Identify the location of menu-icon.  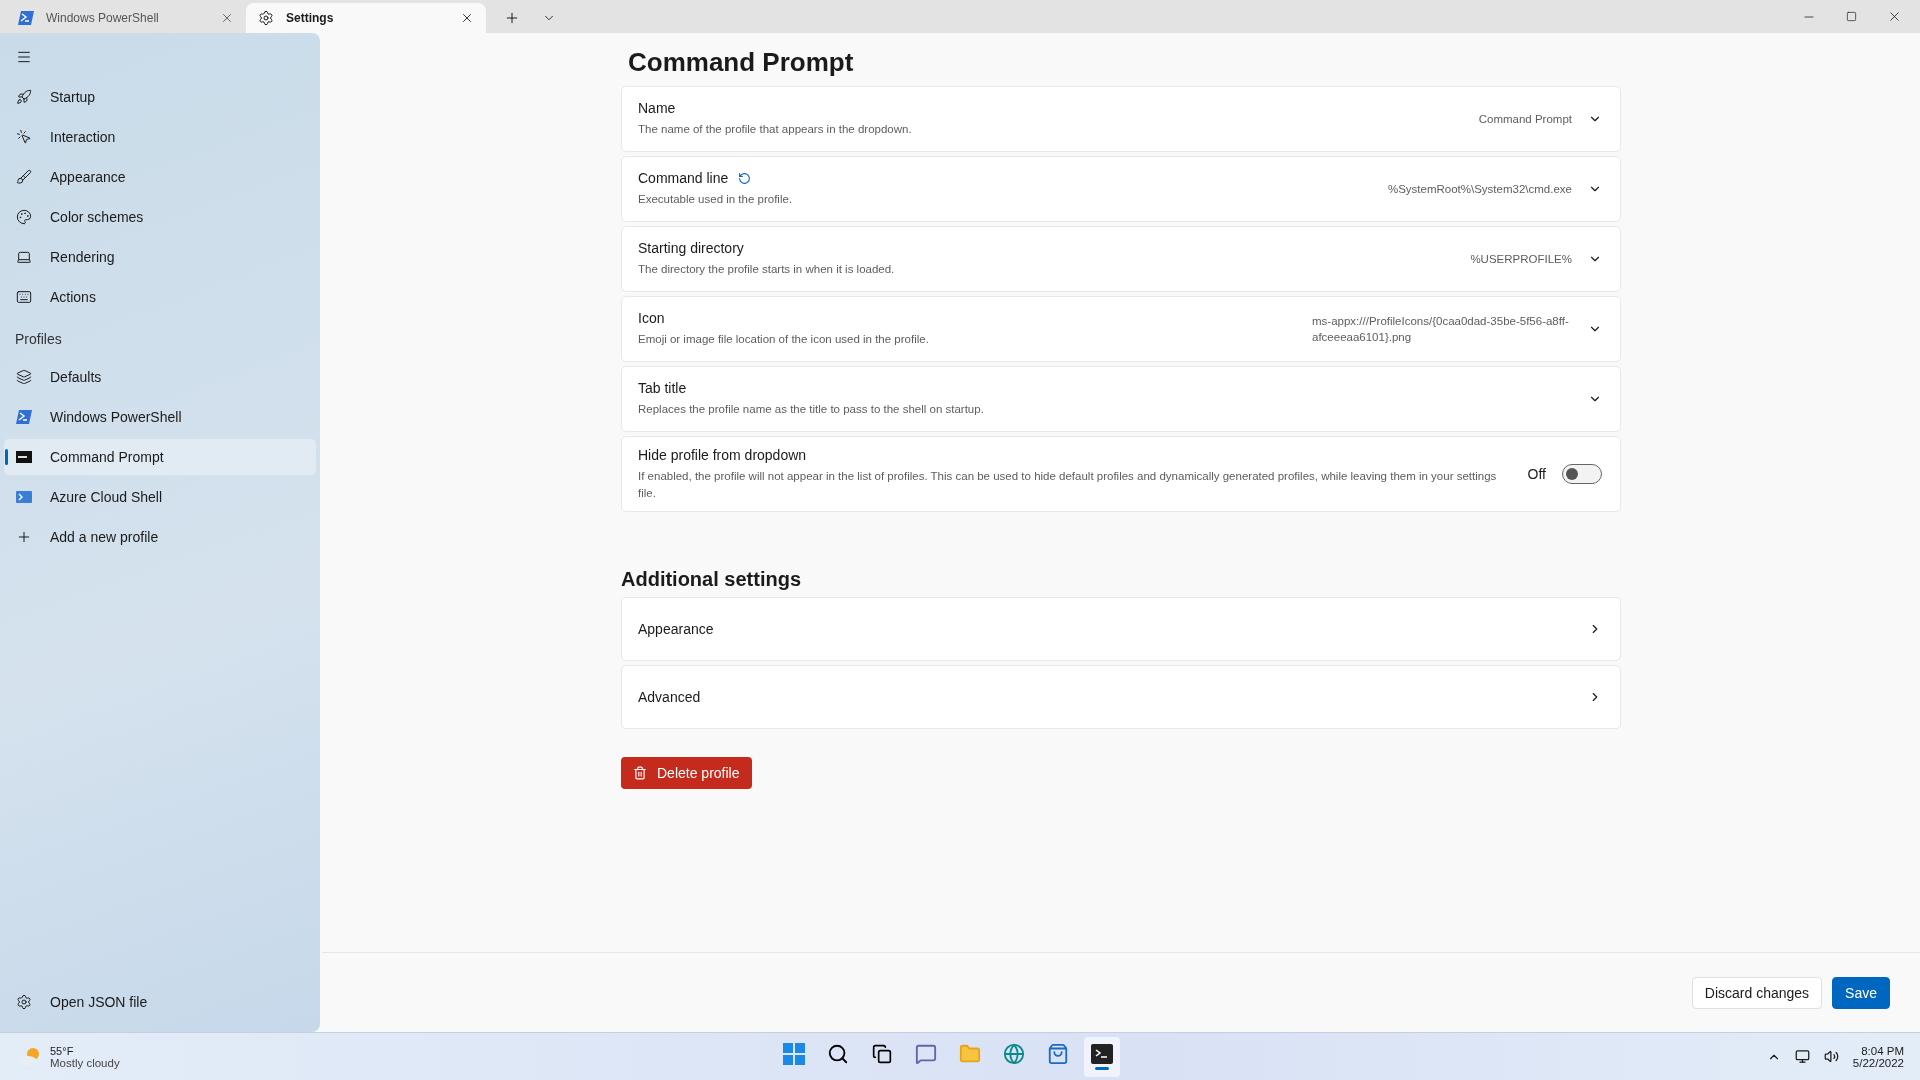
(24, 57).